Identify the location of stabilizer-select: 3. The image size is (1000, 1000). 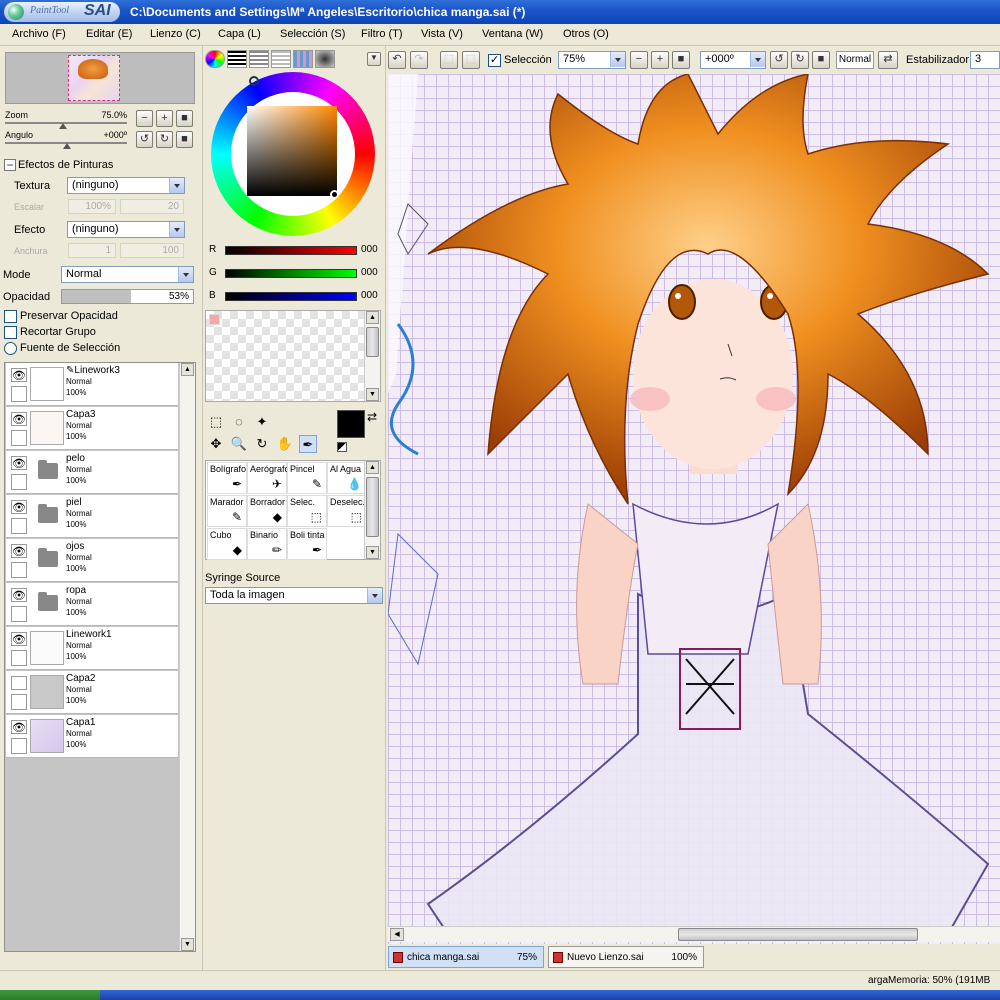
(985, 60).